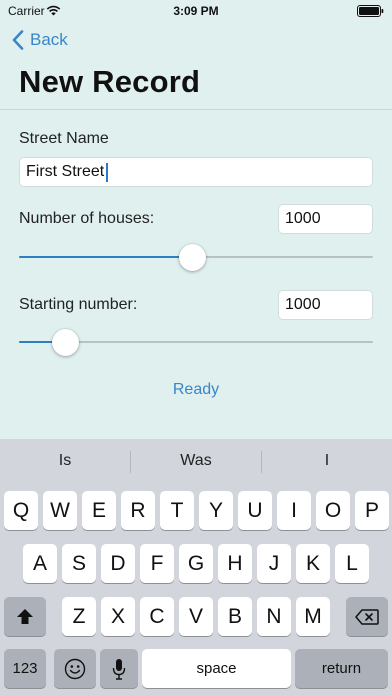  Describe the element at coordinates (333, 510) in the screenshot. I see `key-o: O` at that location.